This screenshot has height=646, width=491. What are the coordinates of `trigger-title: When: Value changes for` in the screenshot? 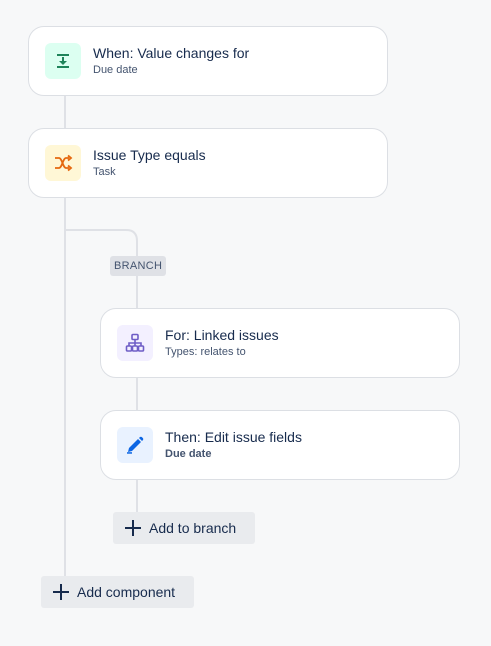 It's located at (171, 53).